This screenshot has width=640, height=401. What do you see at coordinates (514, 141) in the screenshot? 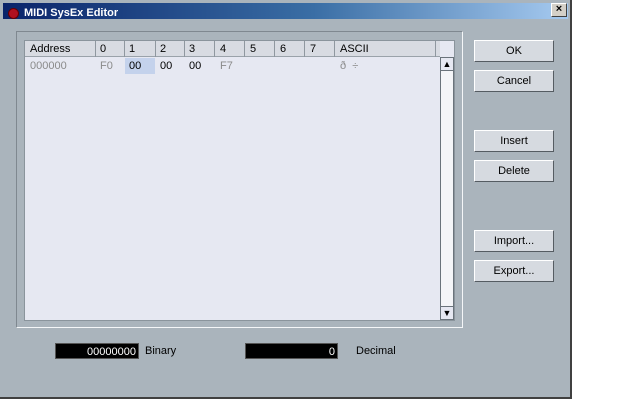
I see `insert-button: Insert` at bounding box center [514, 141].